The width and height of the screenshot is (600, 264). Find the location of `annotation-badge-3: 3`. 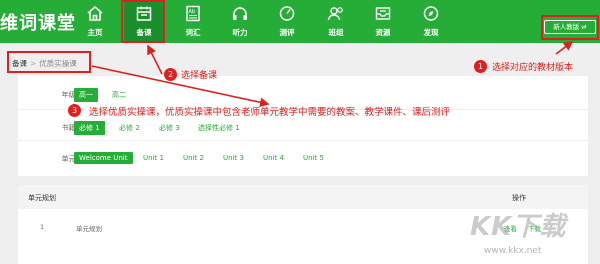

annotation-badge-3: 3 is located at coordinates (74, 110).